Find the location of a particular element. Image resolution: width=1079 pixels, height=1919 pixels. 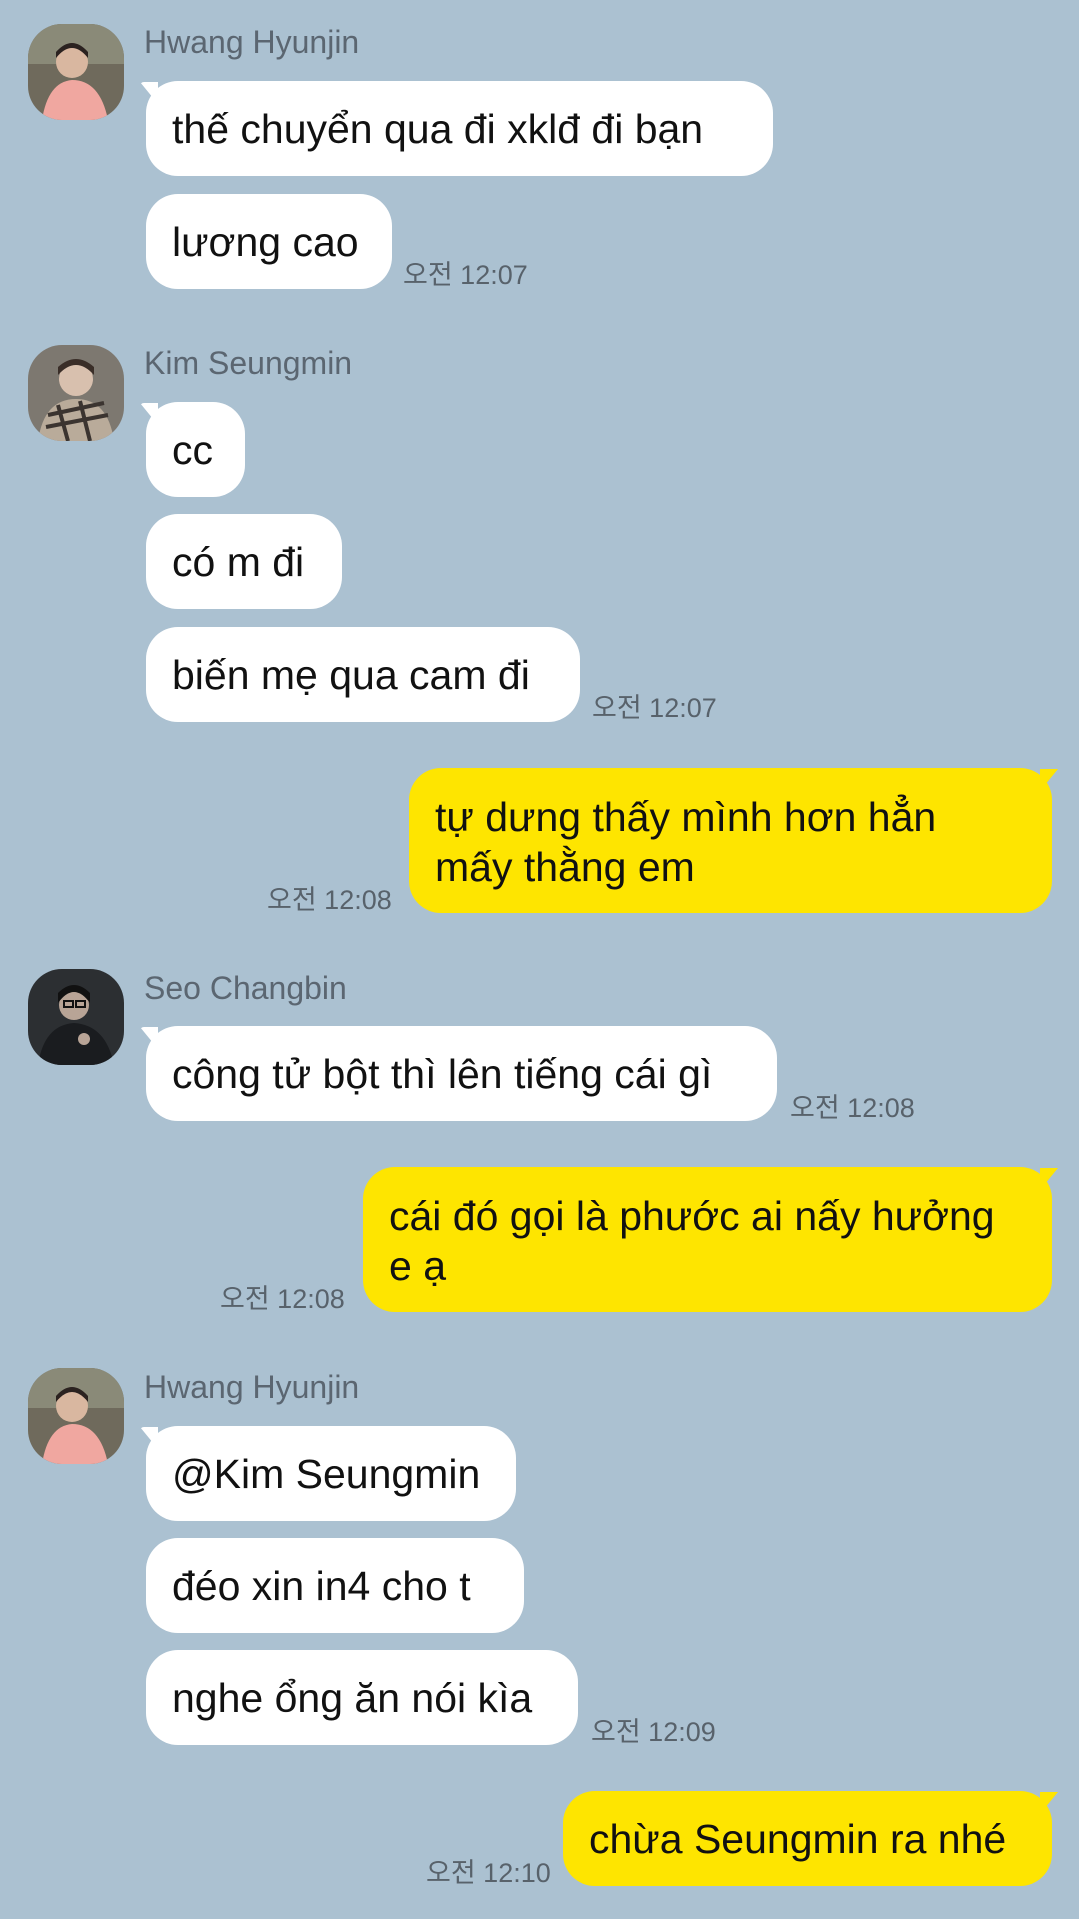

outgoing-message-bubble: cái đó gọi là phước ai nấy hưởng e ạ is located at coordinates (707, 1239).